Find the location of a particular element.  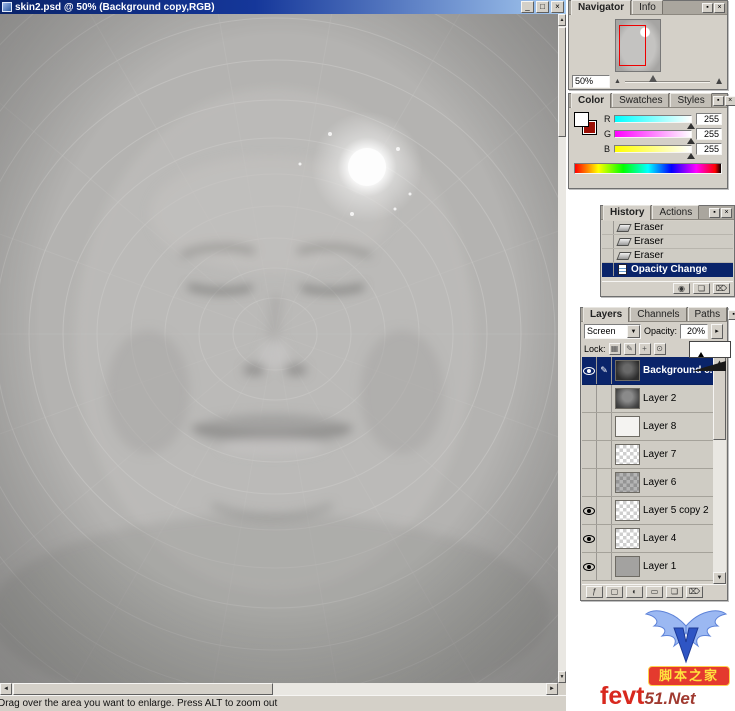

navigator-thumbnail is located at coordinates (638, 45).